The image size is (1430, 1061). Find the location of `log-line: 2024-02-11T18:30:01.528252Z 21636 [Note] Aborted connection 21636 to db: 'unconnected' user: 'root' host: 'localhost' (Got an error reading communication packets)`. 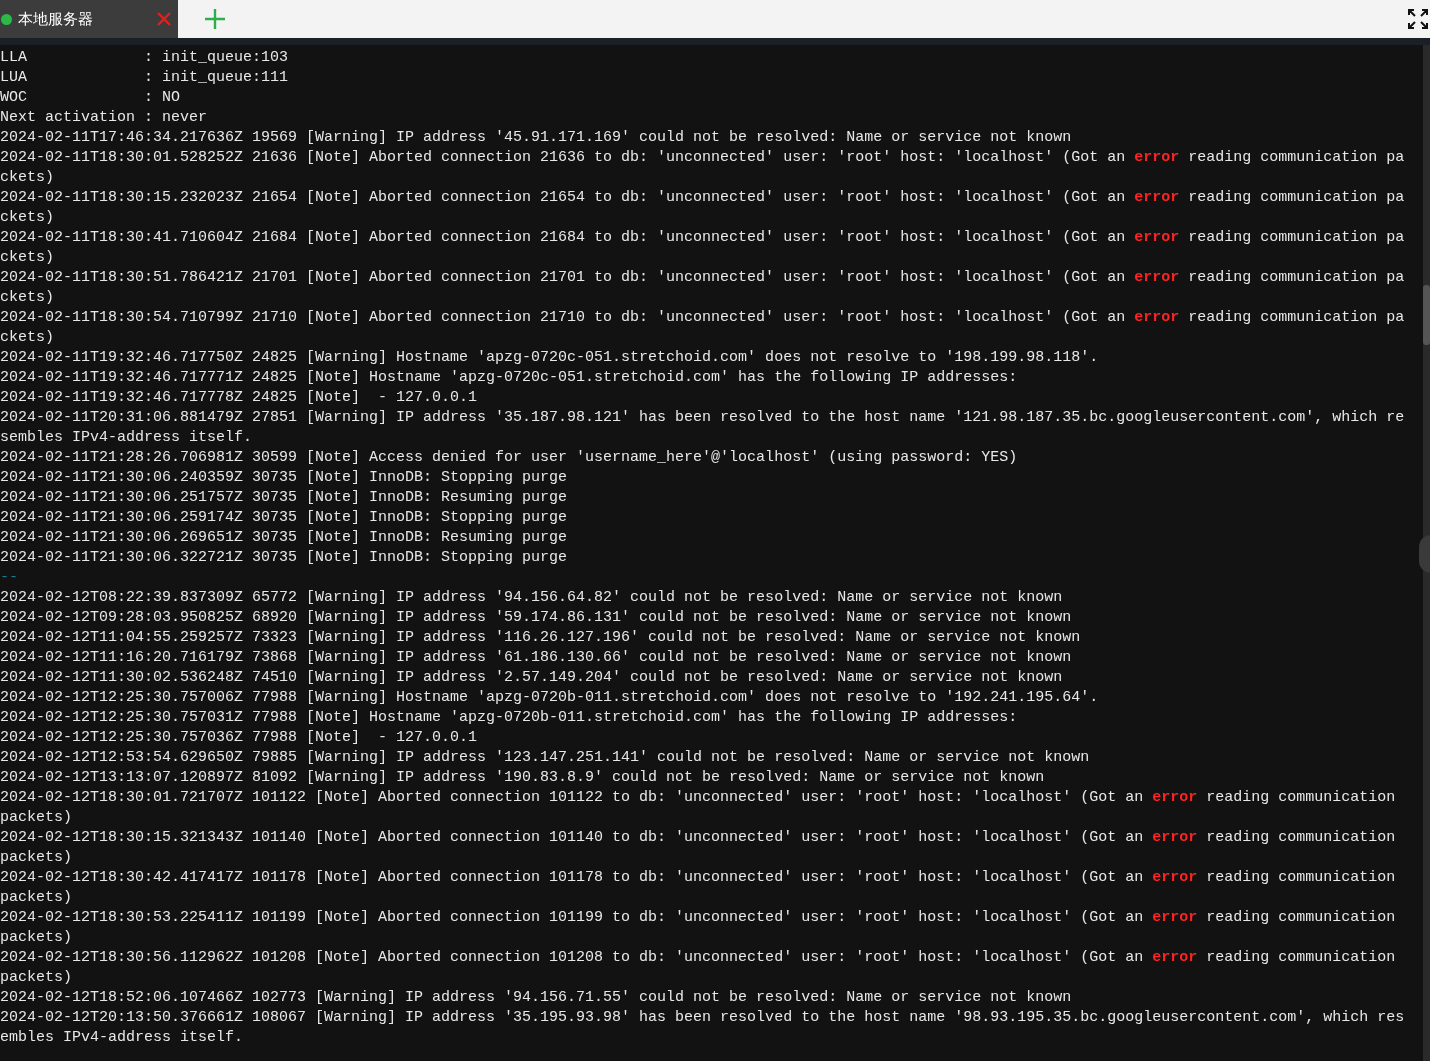

log-line: 2024-02-11T18:30:01.528252Z 21636 [Note] Aborted connection 21636 to db: 'unconnected' user: 'root' host: 'localhost' (Got an error reading communication packets) is located at coordinates (703, 168).